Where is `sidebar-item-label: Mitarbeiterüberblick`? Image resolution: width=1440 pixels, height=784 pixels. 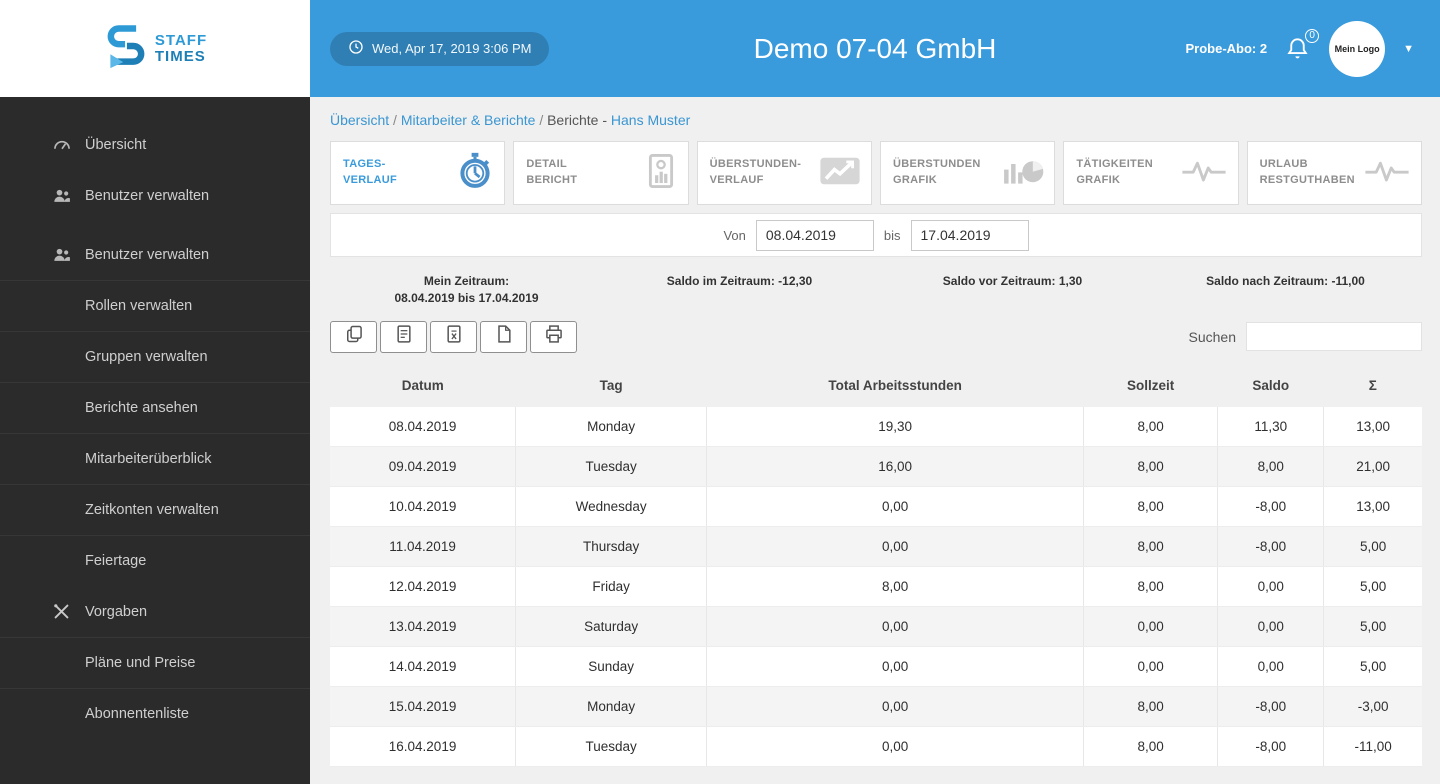
sidebar-item-label: Mitarbeiterüberblick is located at coordinates (148, 459).